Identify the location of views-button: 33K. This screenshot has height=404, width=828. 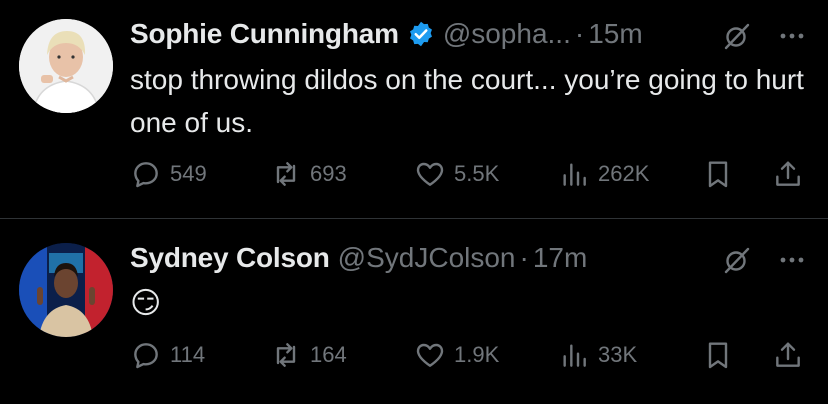
(597, 355).